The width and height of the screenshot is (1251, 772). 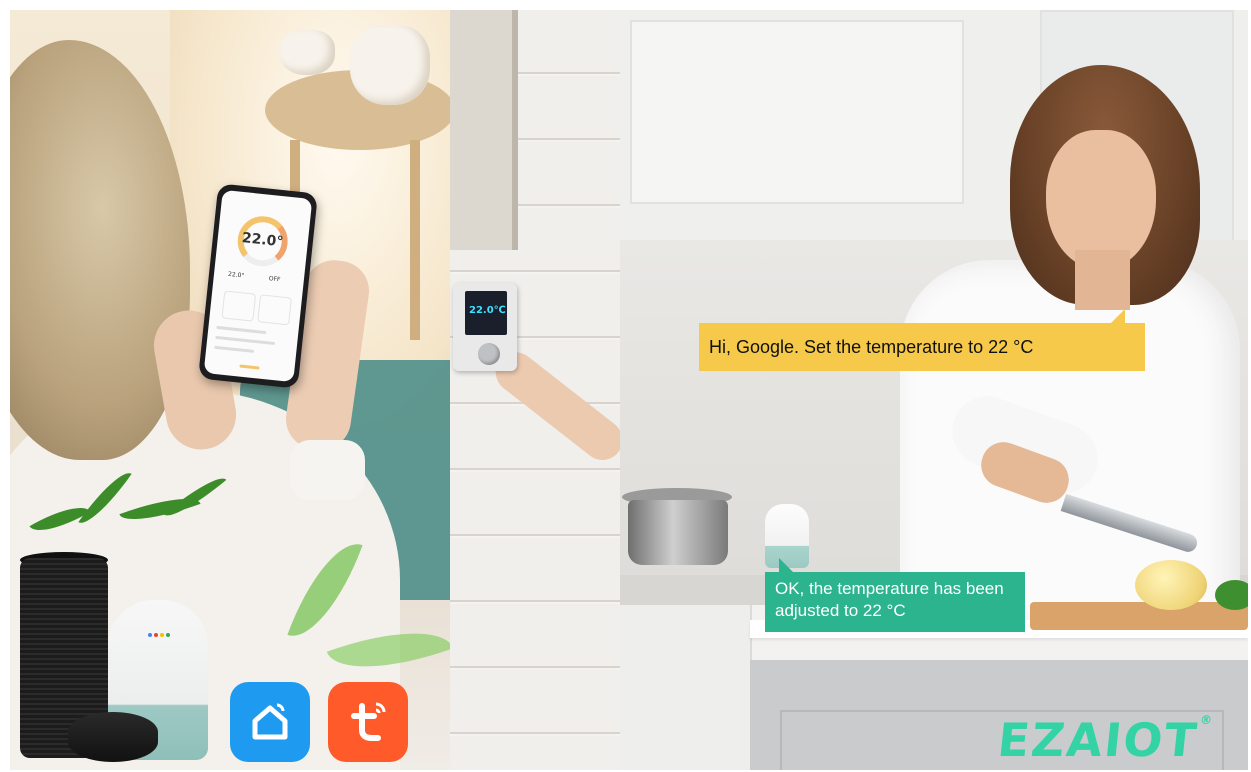 What do you see at coordinates (1207, 720) in the screenshot?
I see `registered-mark: ®` at bounding box center [1207, 720].